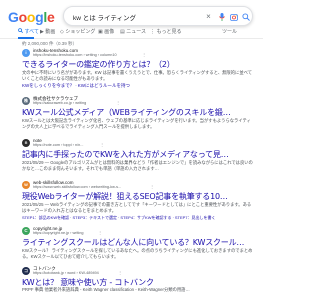 The height and width of the screenshot is (300, 320). I want to click on camera-lens-icon, so click(233, 16).